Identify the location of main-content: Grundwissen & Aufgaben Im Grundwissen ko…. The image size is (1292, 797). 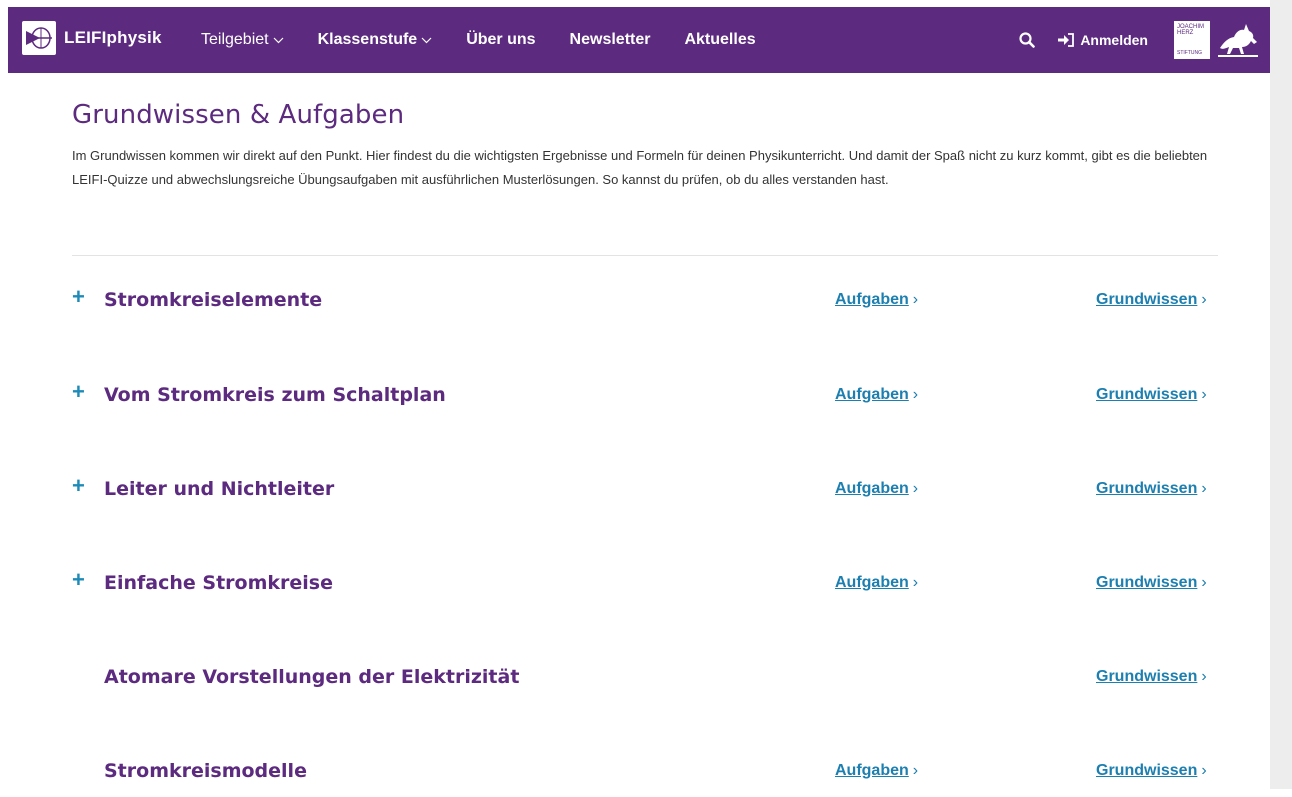
(645, 146).